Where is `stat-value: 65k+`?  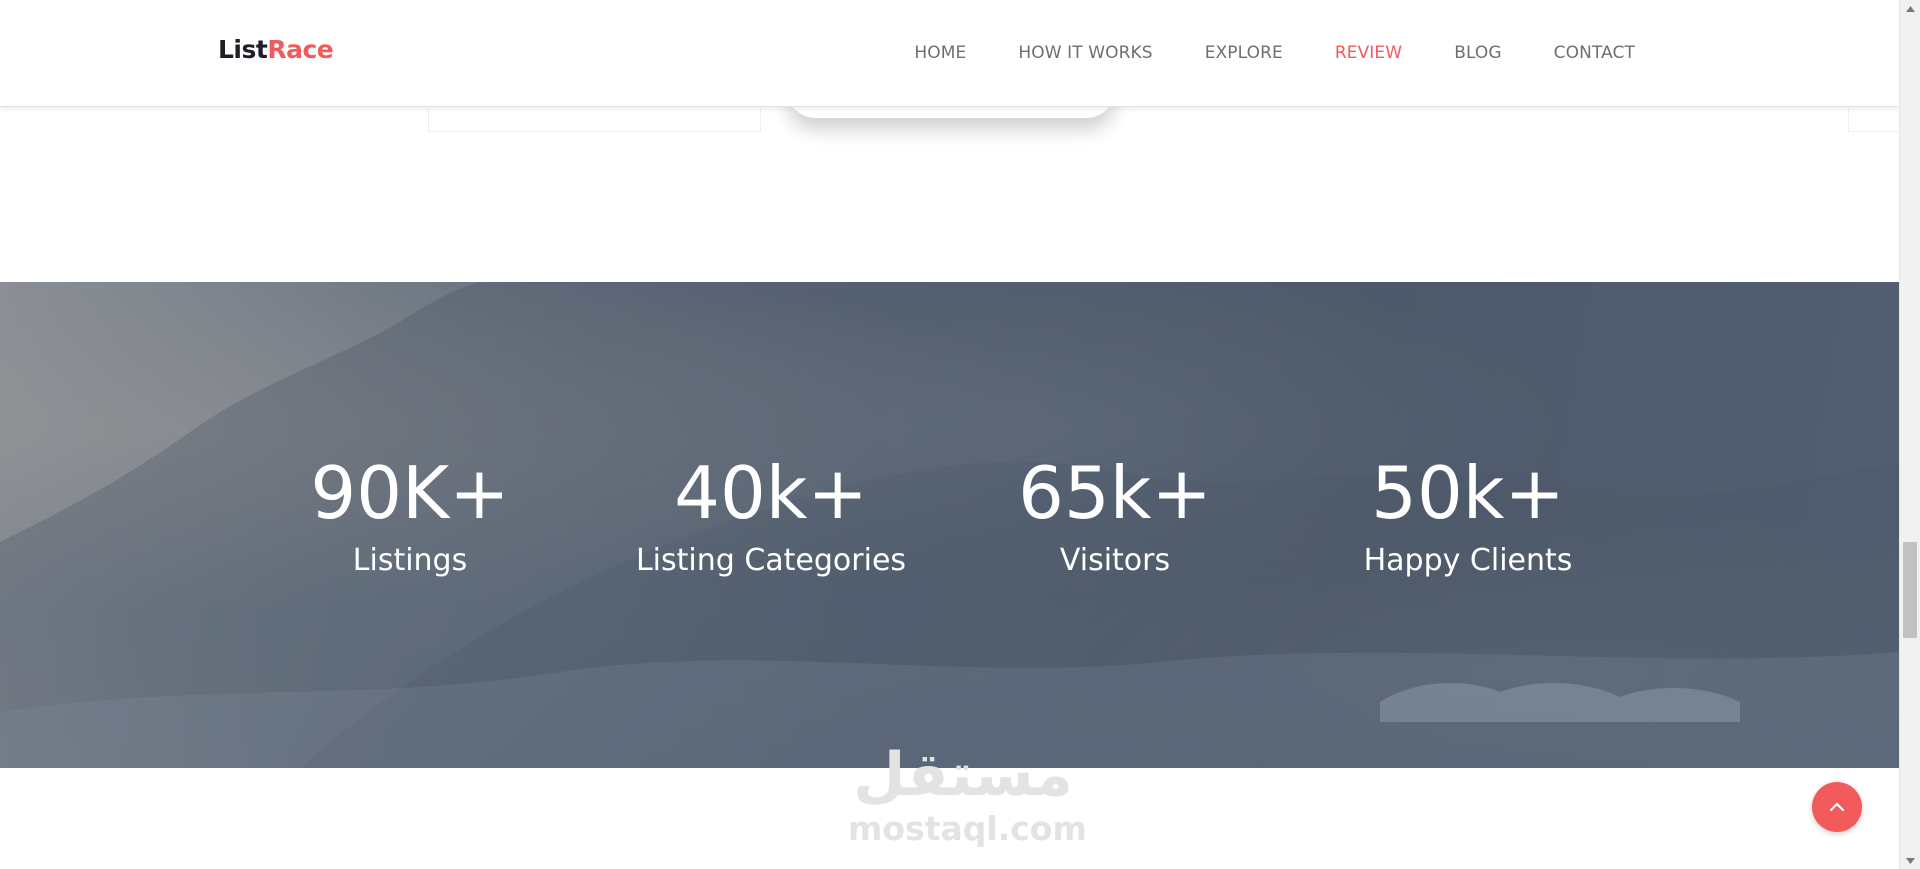
stat-value: 65k+ is located at coordinates (1115, 493).